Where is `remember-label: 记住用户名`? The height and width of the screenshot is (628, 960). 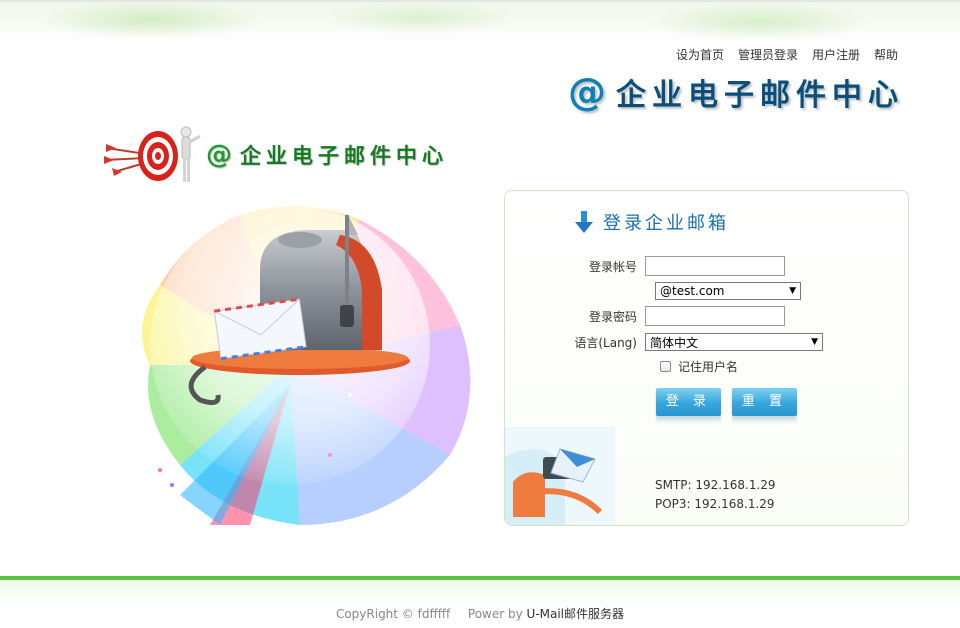 remember-label: 记住用户名 is located at coordinates (708, 367).